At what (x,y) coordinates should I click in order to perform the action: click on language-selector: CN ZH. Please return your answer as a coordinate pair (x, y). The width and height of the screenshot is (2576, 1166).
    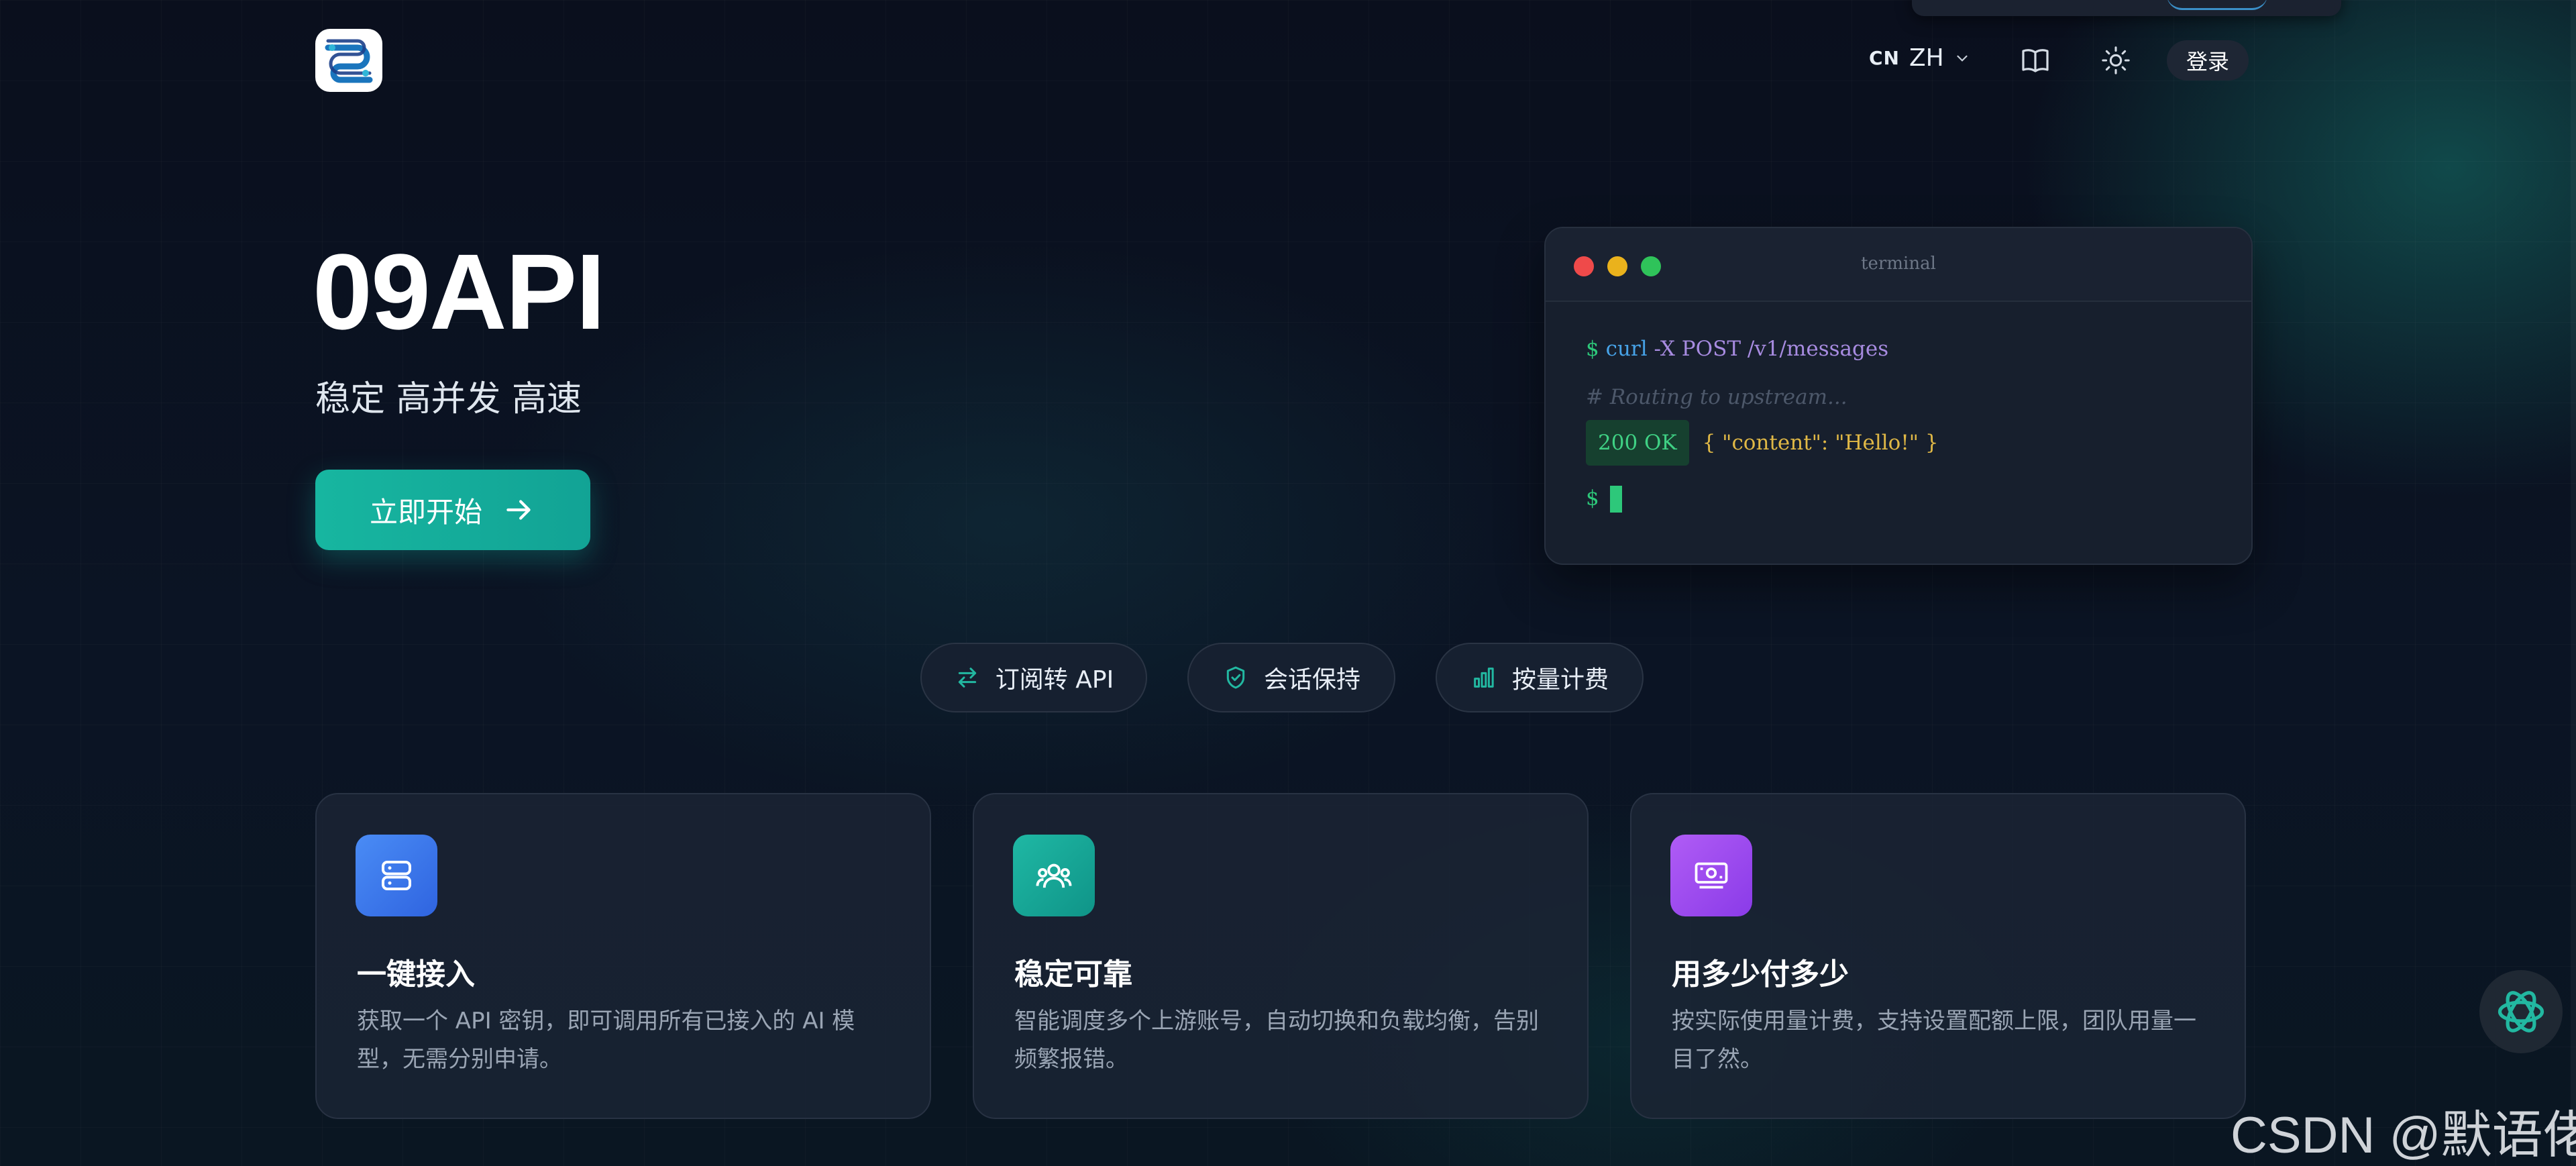
    Looking at the image, I should click on (1920, 58).